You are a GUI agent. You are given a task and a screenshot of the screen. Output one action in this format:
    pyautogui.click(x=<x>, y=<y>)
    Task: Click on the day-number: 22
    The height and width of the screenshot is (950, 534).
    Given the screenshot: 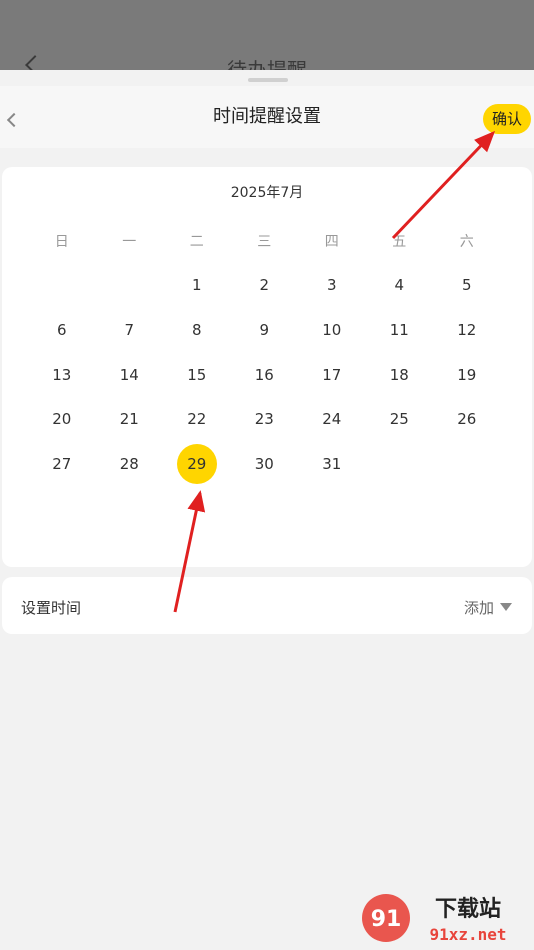 What is the action you would take?
    pyautogui.click(x=197, y=419)
    